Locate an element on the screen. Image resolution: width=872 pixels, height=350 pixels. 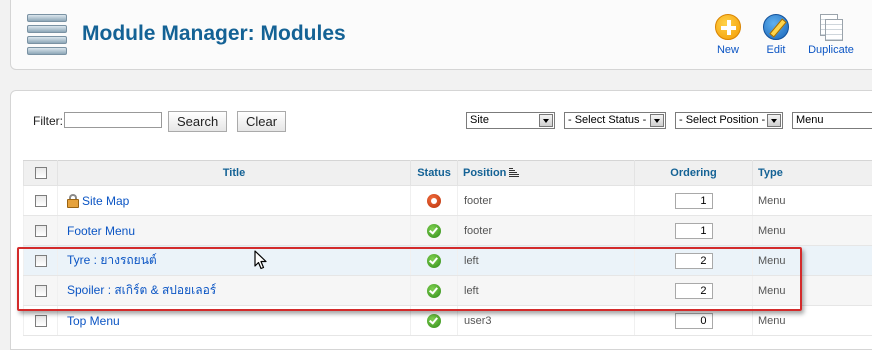
column-ordering: Ordering is located at coordinates (694, 173).